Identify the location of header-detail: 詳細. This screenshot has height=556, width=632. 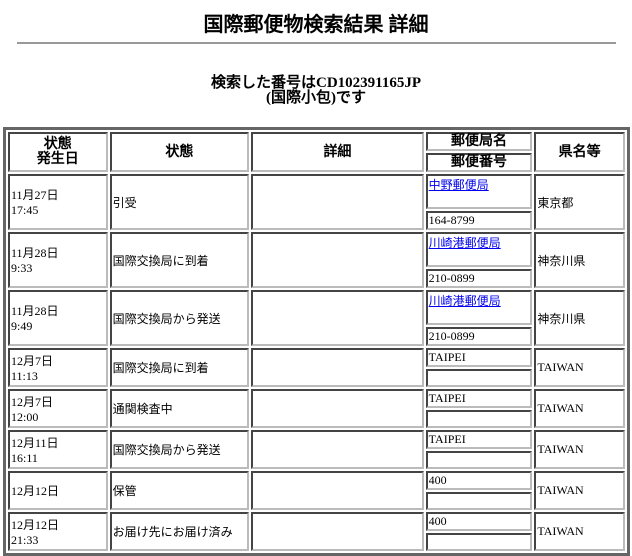
(337, 152).